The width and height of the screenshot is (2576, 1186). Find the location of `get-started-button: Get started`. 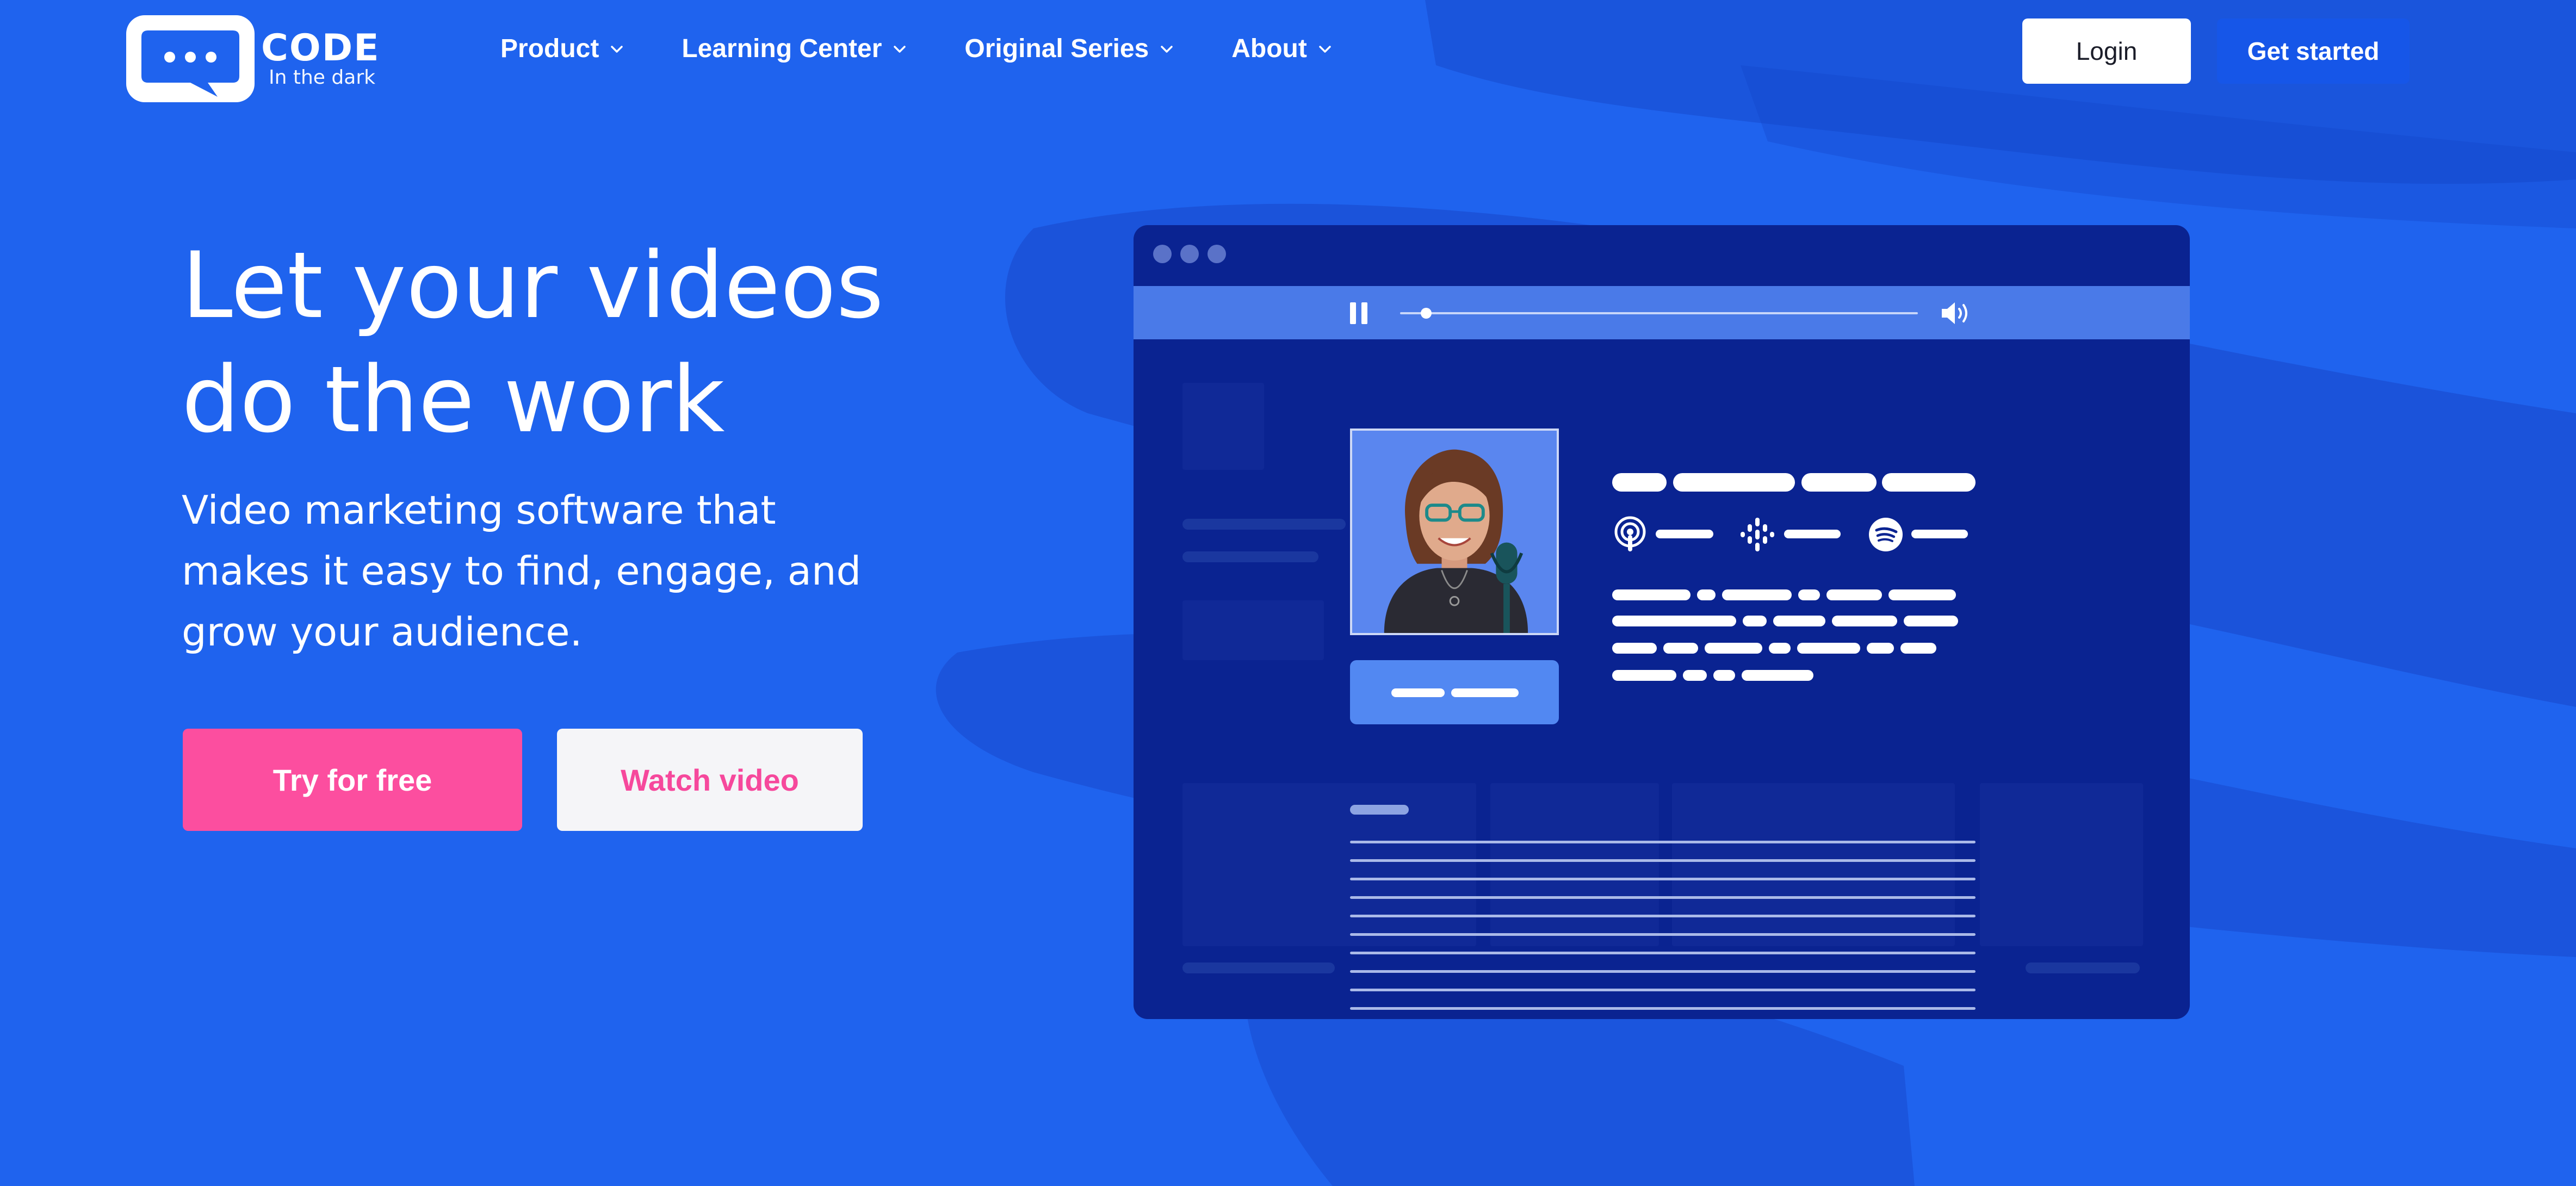

get-started-button: Get started is located at coordinates (2313, 51).